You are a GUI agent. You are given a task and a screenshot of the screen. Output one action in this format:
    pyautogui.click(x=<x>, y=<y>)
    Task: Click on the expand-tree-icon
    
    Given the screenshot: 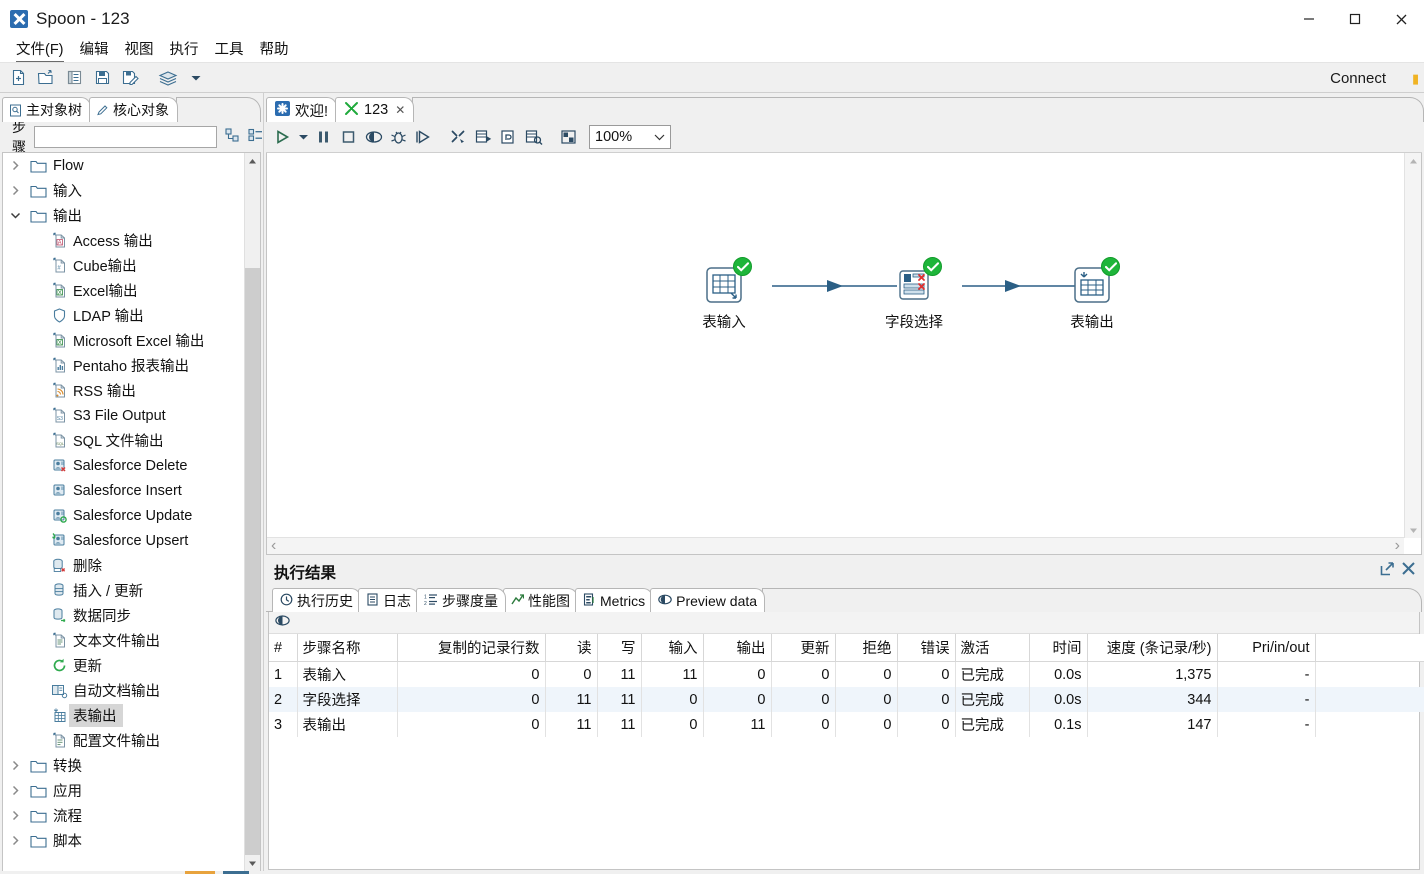 What is the action you would take?
    pyautogui.click(x=232, y=137)
    